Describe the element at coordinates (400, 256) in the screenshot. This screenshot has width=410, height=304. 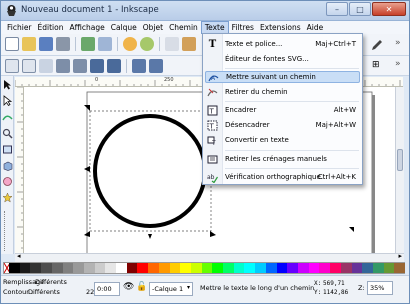
I see `scroll-right-icon: ▸` at that location.